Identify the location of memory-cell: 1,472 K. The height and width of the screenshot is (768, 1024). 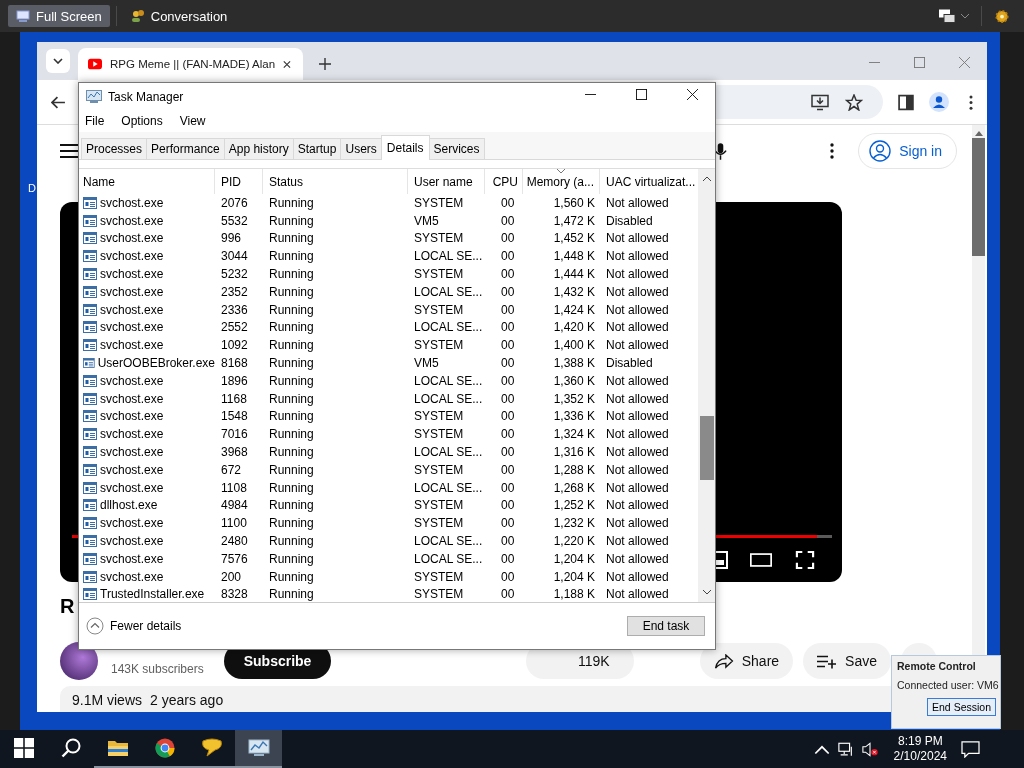
(574, 220).